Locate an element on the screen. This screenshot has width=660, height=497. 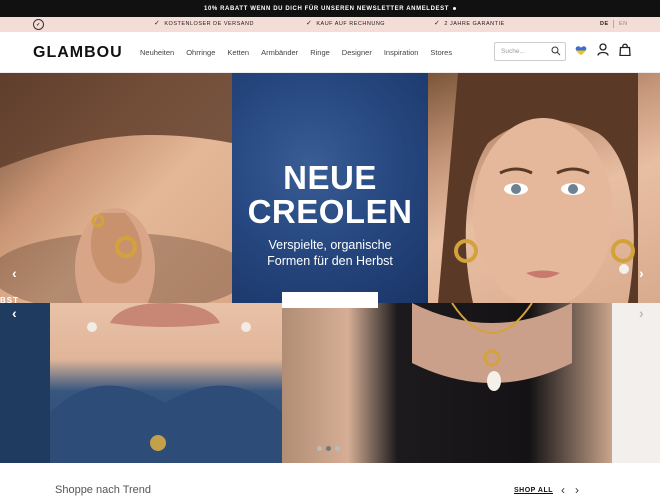
hero-headline-line: NEUE is located at coordinates (330, 177).